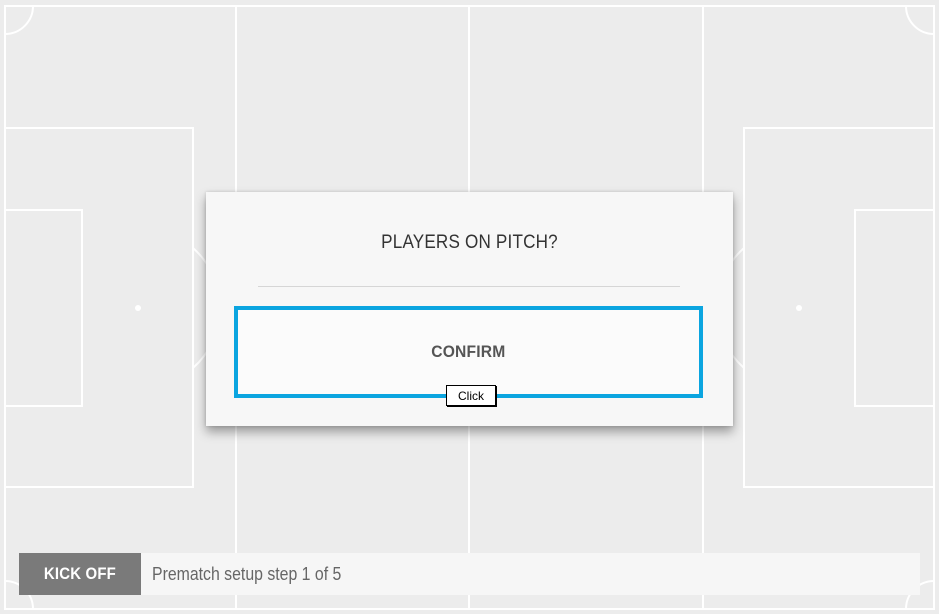 The image size is (939, 614). I want to click on penalty-area-left, so click(99, 307).